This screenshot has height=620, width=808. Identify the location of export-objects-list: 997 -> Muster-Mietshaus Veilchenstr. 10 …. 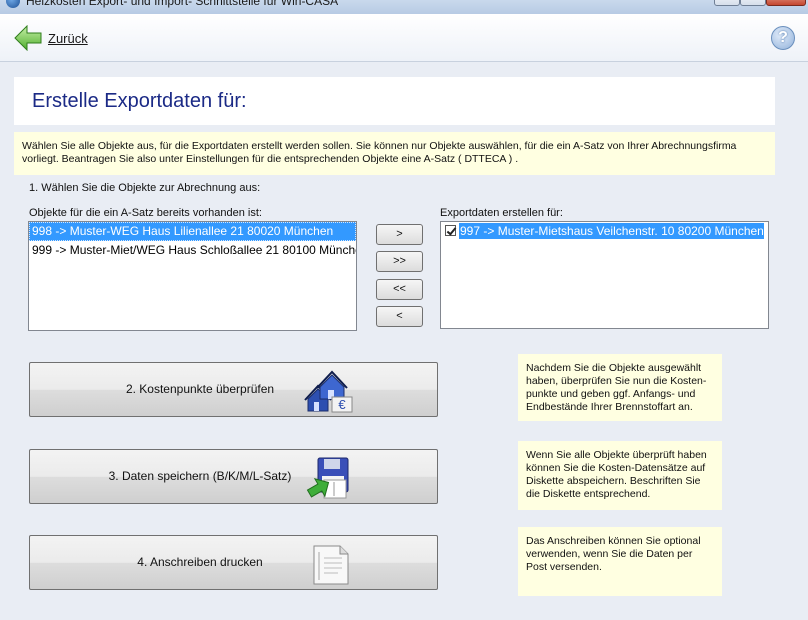
(604, 275).